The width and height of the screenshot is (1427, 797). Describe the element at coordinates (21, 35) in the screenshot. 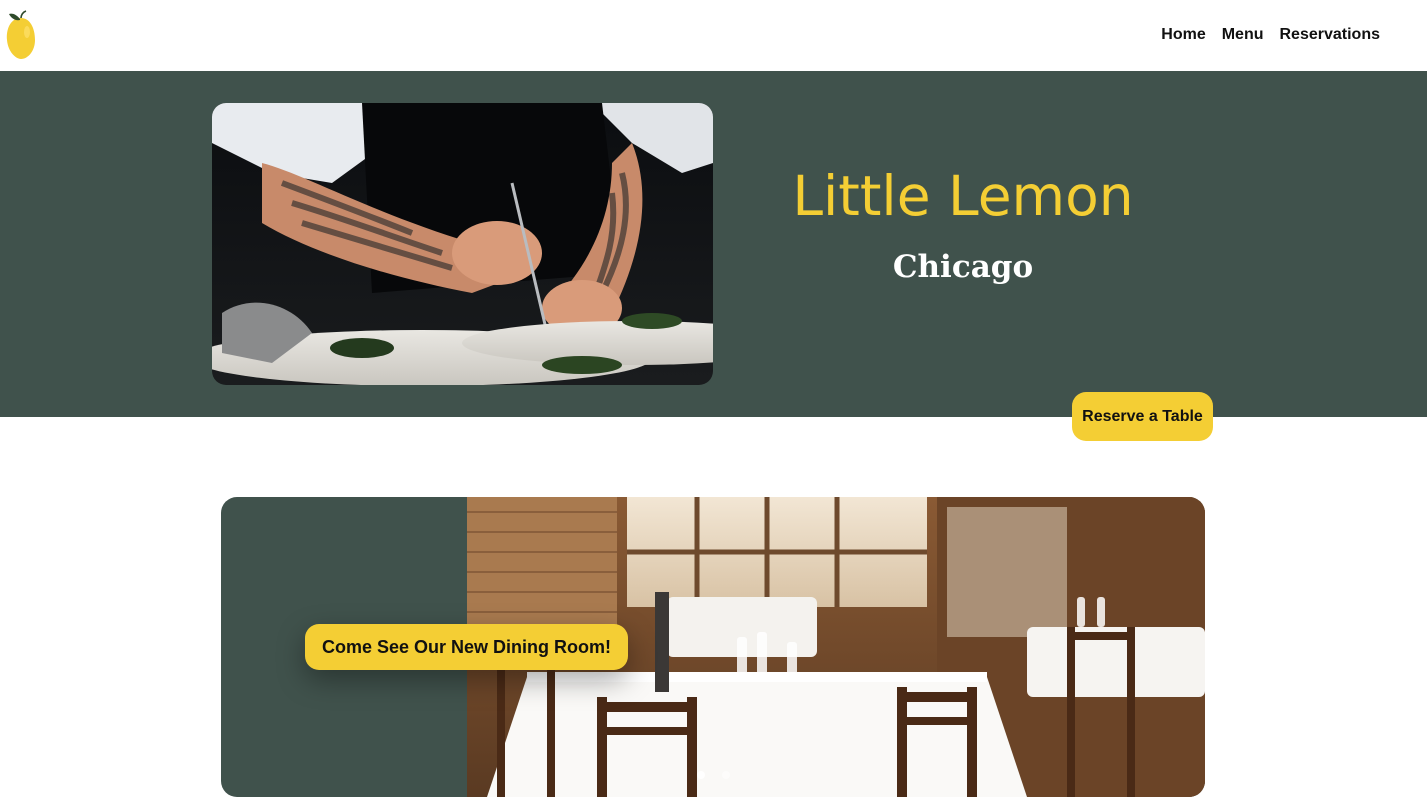

I see `lemon-logo-icon` at that location.